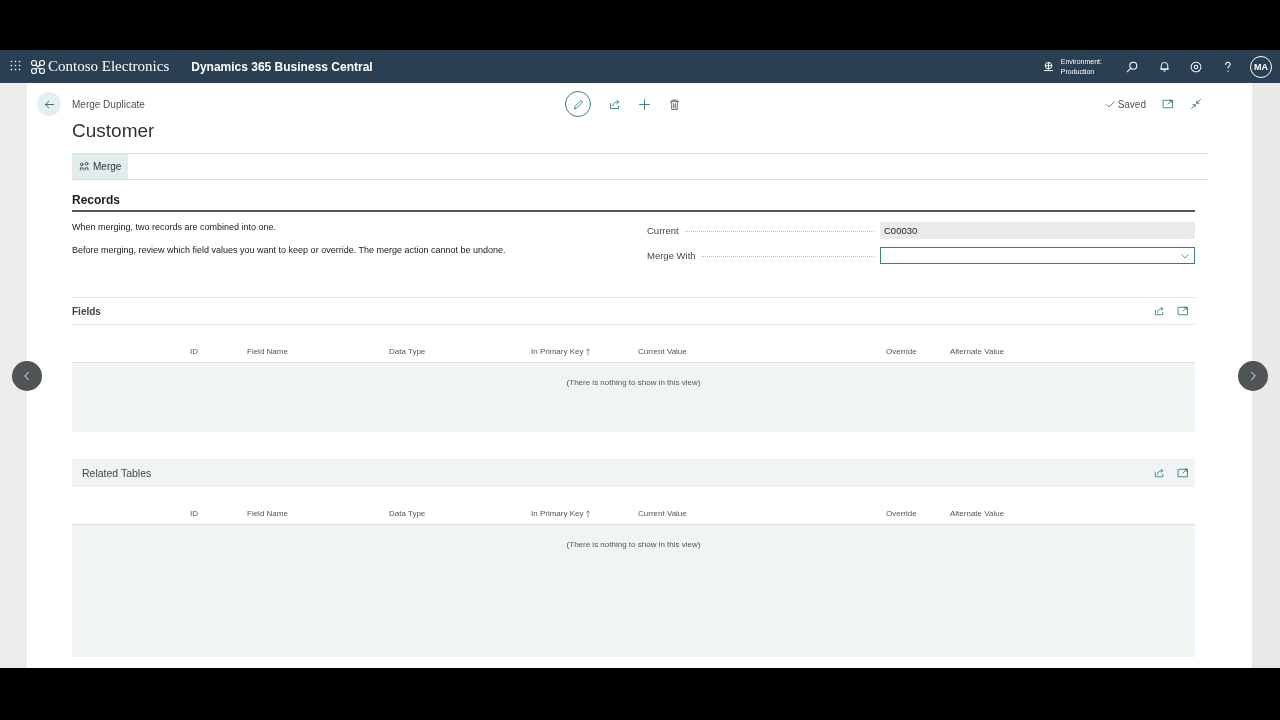 Image resolution: width=1280 pixels, height=720 pixels. What do you see at coordinates (49, 104) in the screenshot?
I see `back-button` at bounding box center [49, 104].